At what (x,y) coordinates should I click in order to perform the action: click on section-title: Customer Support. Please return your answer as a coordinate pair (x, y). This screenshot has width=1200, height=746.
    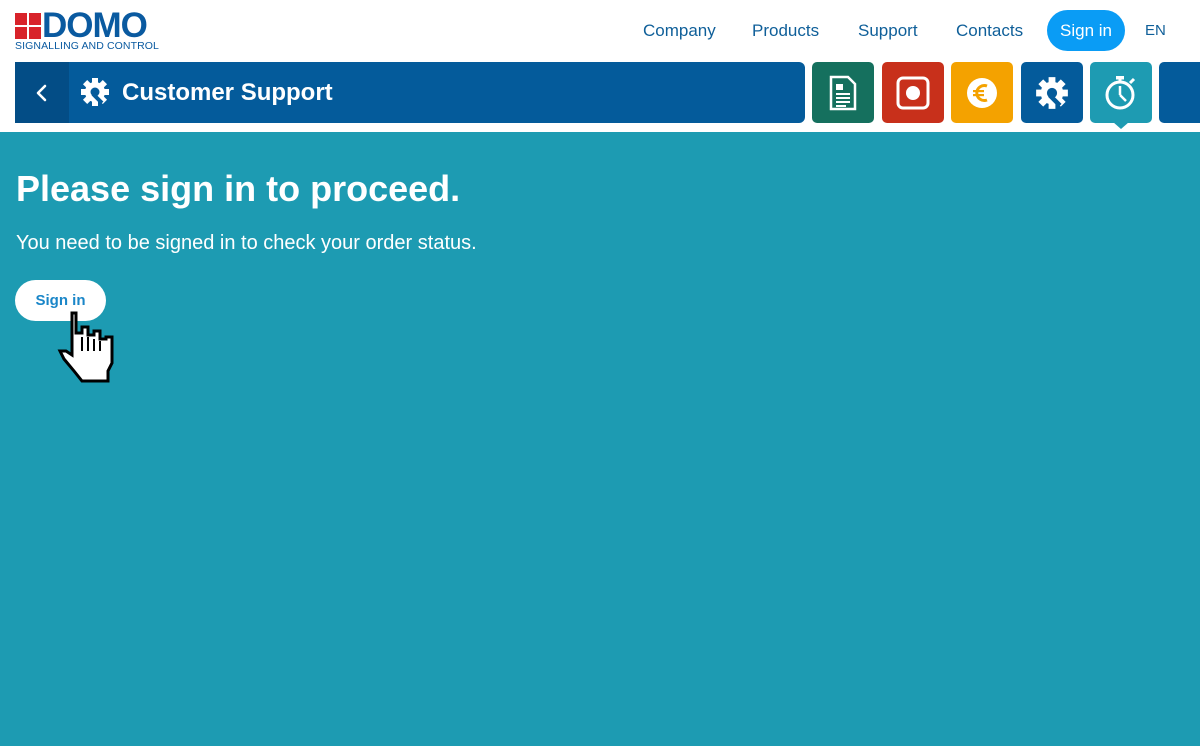
    Looking at the image, I should click on (227, 92).